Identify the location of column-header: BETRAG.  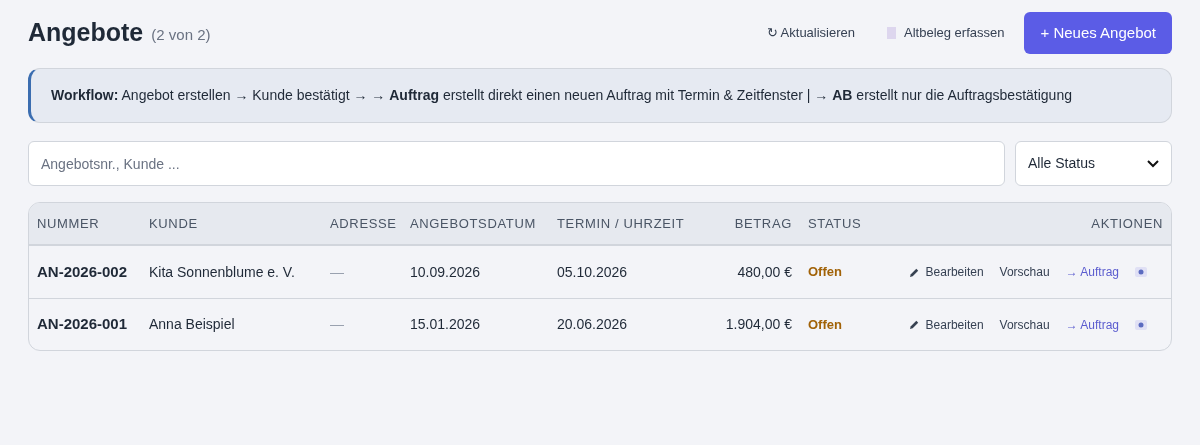
(762, 223).